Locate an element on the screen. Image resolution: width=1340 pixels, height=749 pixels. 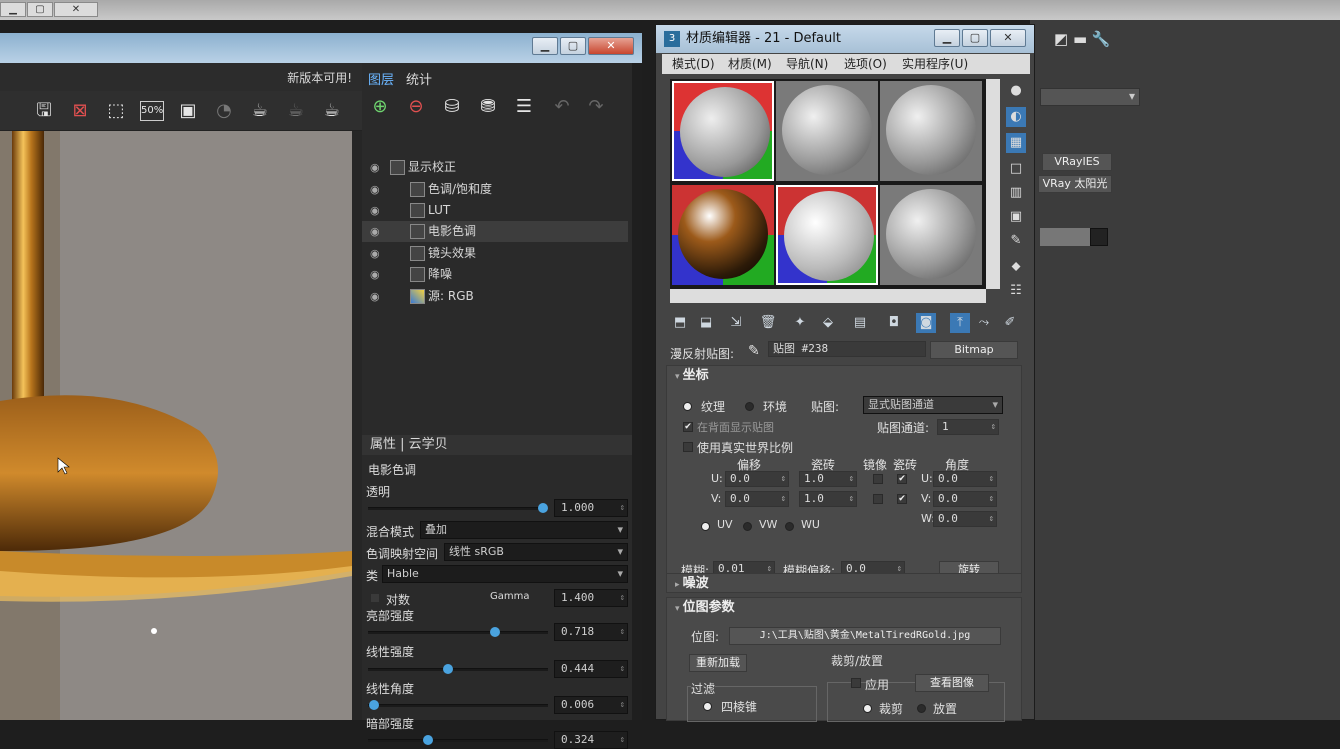
layer-item: ◉ LUT is located at coordinates (495, 210).